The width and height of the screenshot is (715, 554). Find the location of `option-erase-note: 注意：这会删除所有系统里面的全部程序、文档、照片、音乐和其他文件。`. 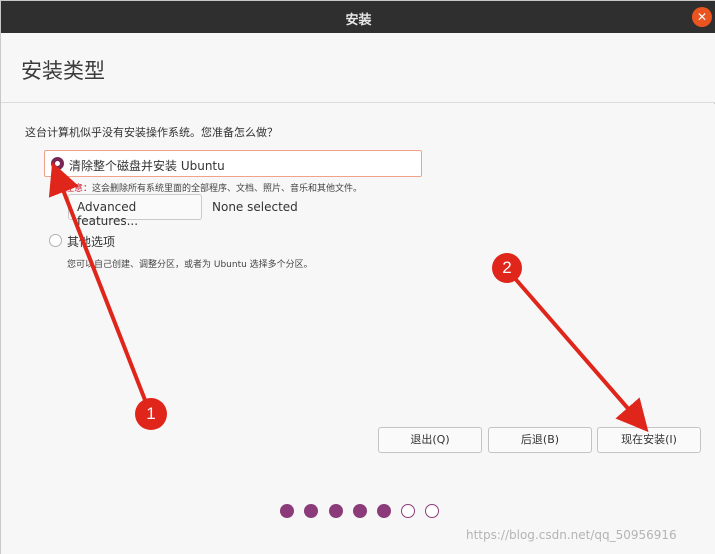

option-erase-note: 注意：这会删除所有系统里面的全部程序、文档、照片、音乐和其他文件。 is located at coordinates (213, 187).